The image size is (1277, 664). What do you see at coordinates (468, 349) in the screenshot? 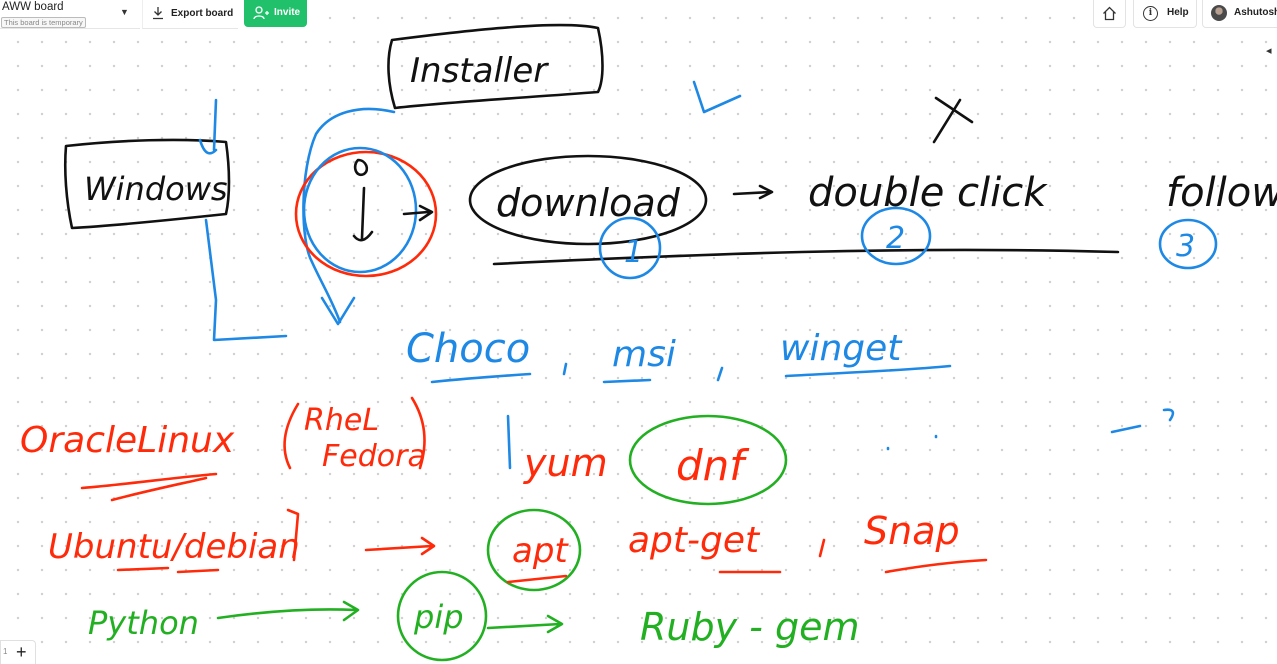
I see `choco-text: Choco` at bounding box center [468, 349].